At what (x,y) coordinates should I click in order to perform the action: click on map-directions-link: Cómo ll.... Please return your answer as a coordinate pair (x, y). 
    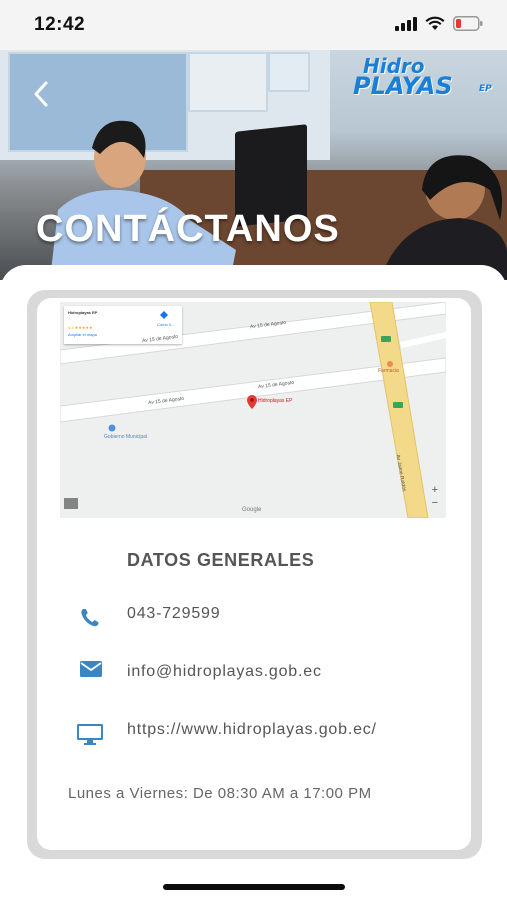
    Looking at the image, I should click on (165, 324).